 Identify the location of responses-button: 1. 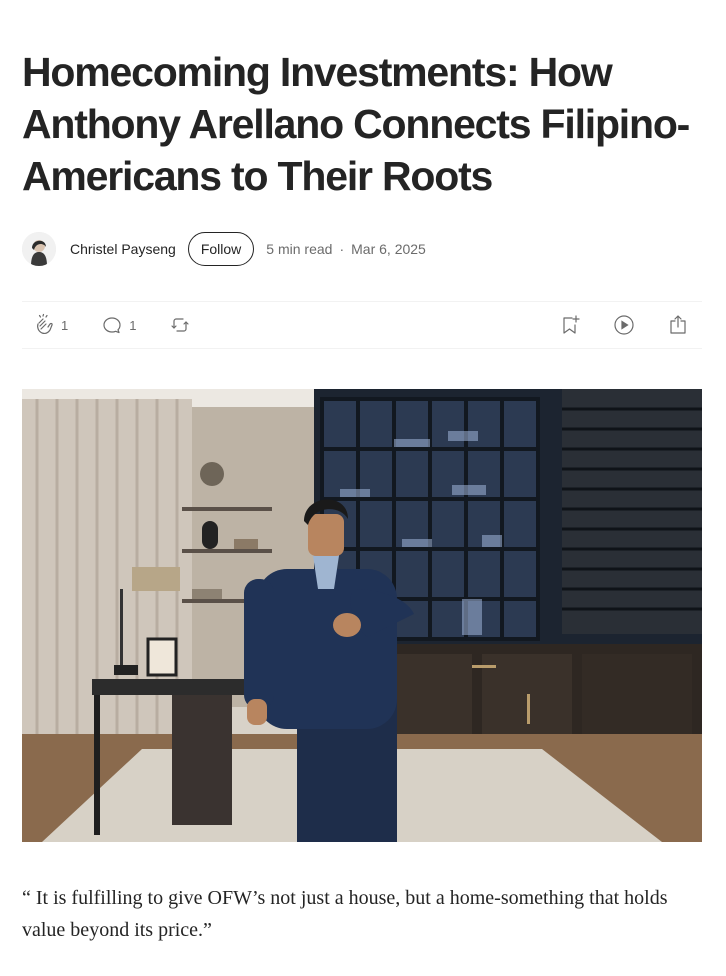
(118, 325).